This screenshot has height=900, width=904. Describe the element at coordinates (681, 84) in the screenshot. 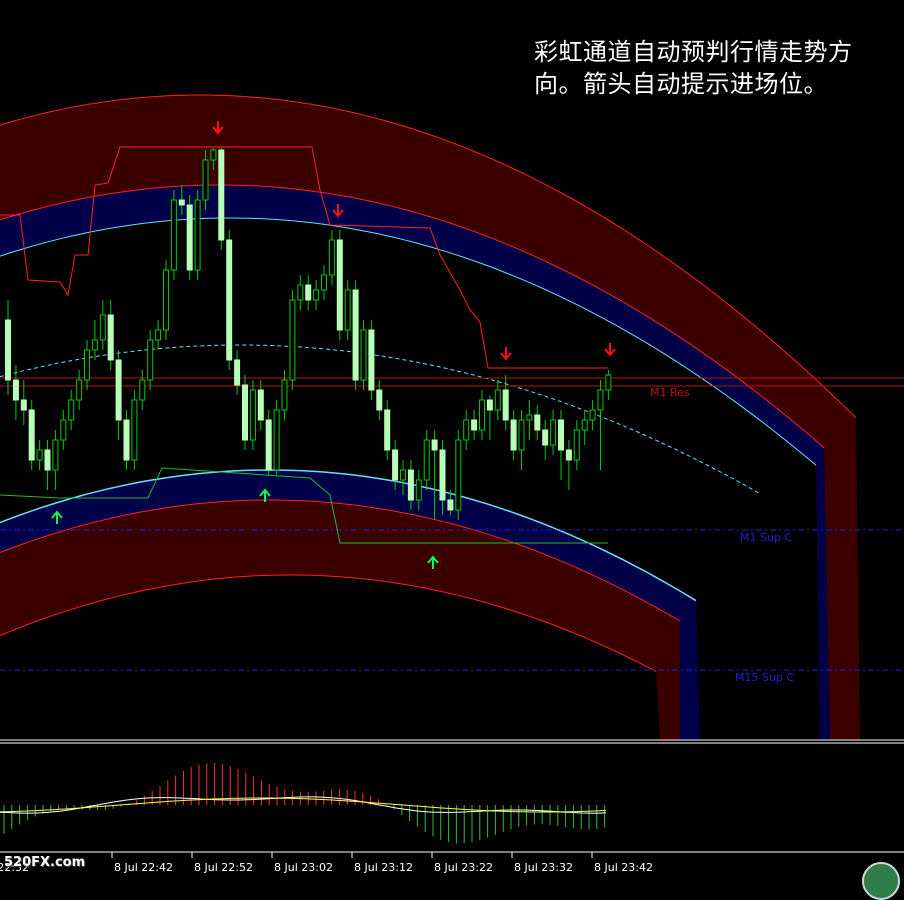

I see `annotation-line-2: 向。箭头自动提示进场位。` at that location.